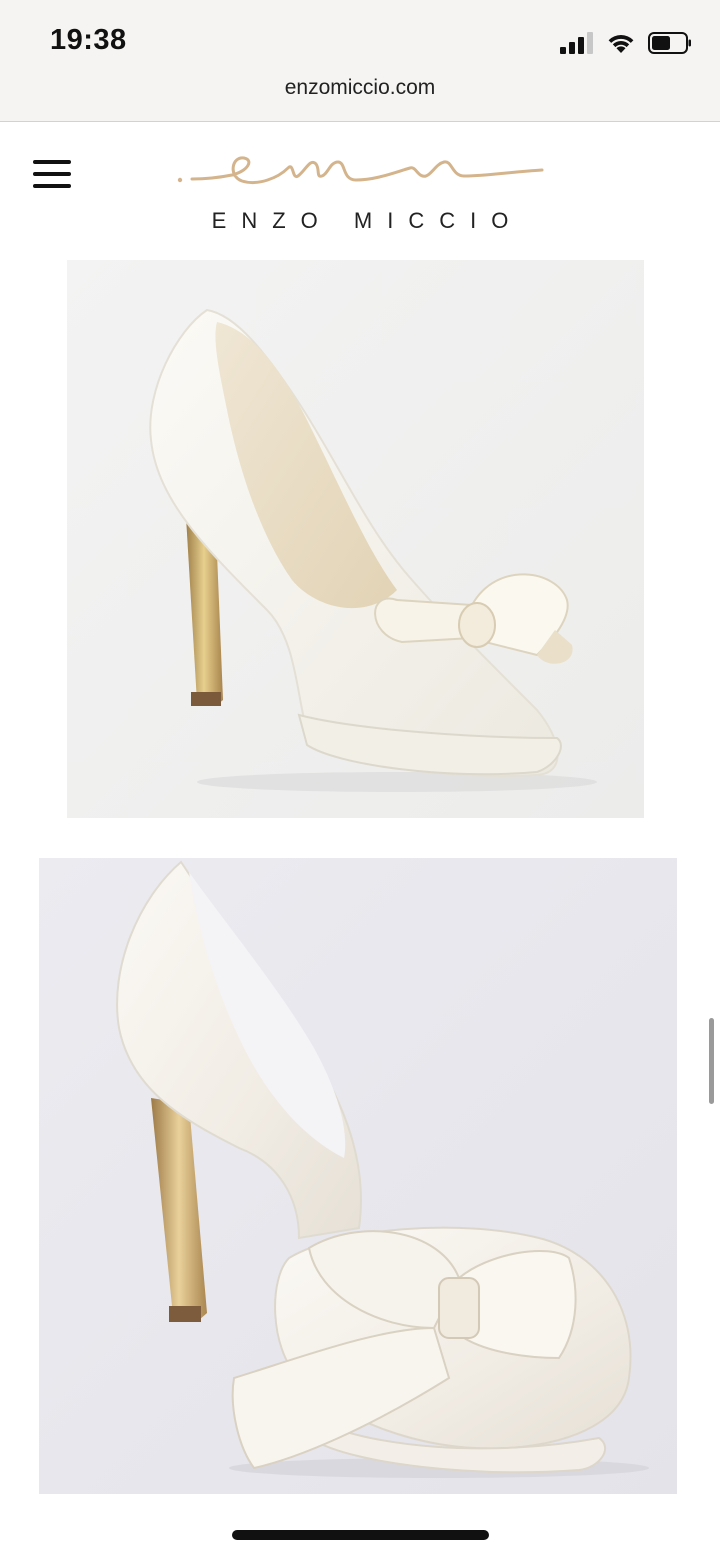 The width and height of the screenshot is (720, 1556). Describe the element at coordinates (576, 43) in the screenshot. I see `cellular-signal-icon` at that location.